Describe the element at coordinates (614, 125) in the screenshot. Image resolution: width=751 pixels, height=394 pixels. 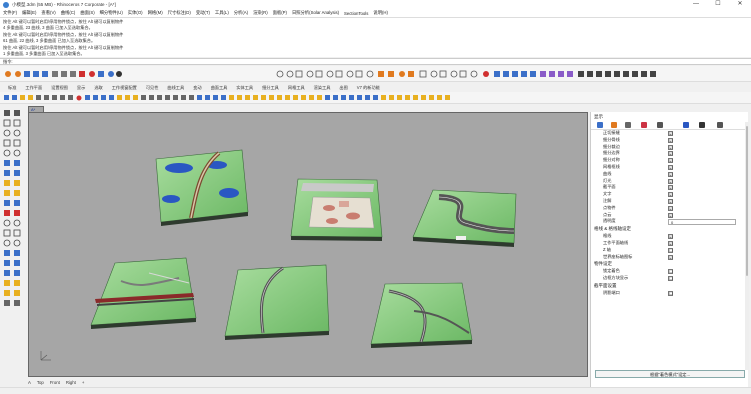
I see `layers-icon` at that location.